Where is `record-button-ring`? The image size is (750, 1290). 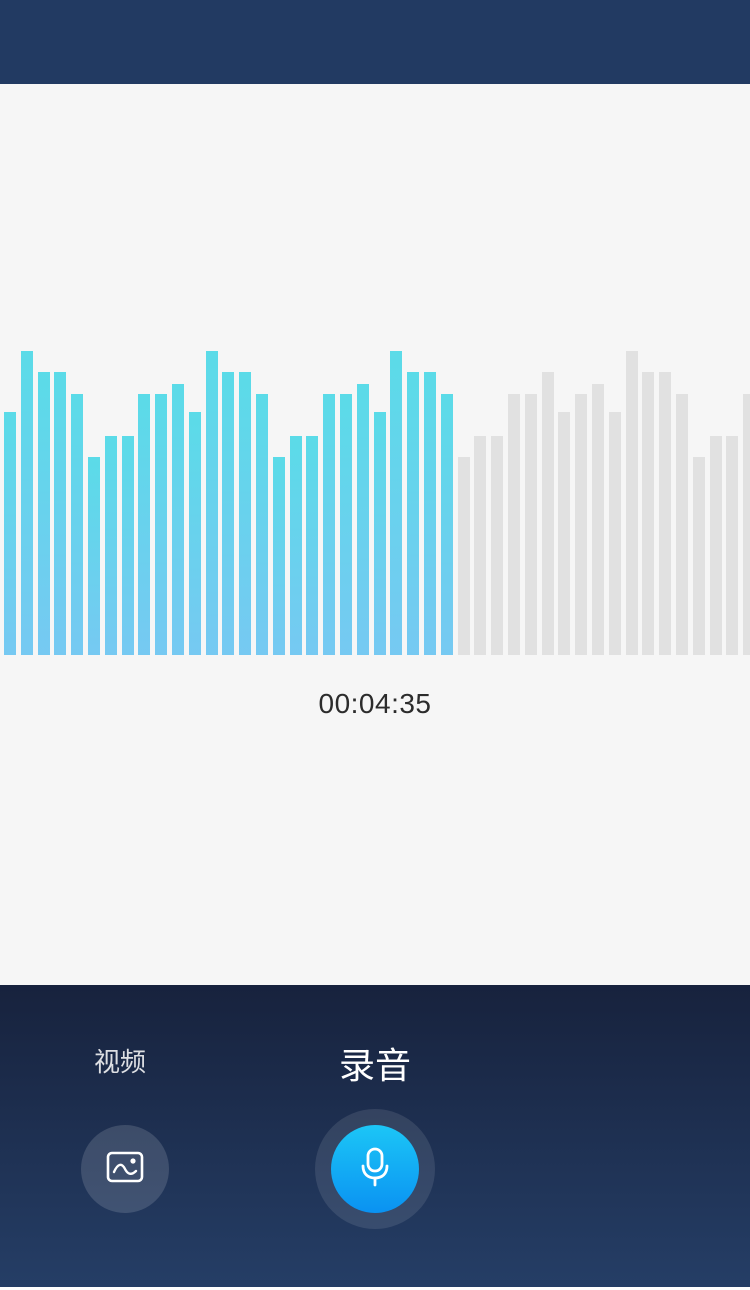
record-button-ring is located at coordinates (375, 1169).